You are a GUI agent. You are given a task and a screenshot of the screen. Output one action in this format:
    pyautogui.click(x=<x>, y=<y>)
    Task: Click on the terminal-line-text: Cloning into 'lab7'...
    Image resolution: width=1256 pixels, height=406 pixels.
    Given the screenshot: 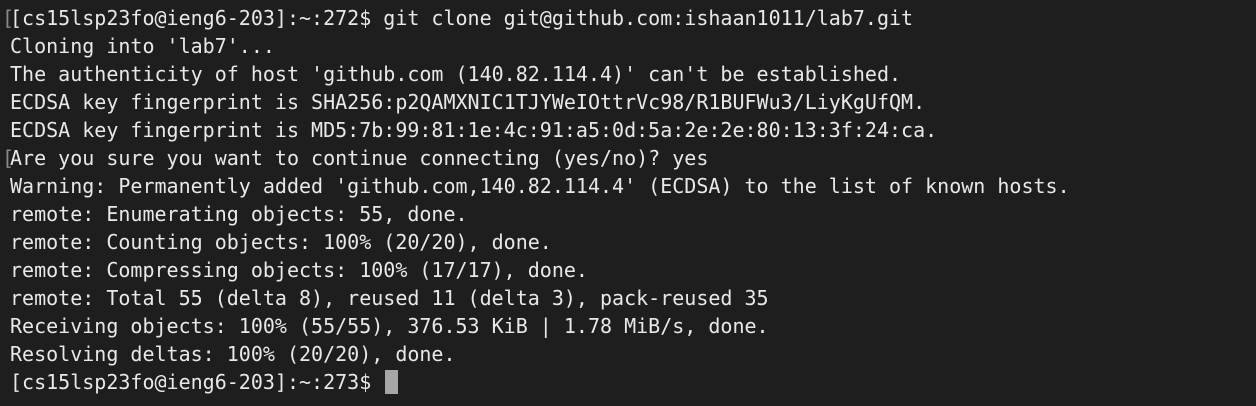 What is the action you would take?
    pyautogui.click(x=142, y=46)
    